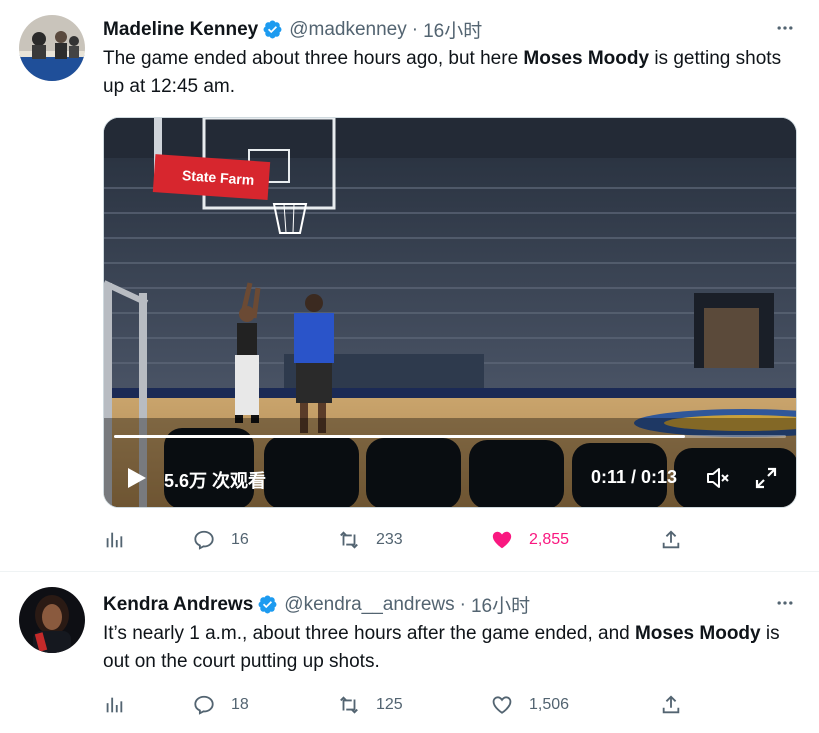 Image resolution: width=819 pixels, height=733 pixels. What do you see at coordinates (178, 605) in the screenshot?
I see `author-display-name: Kendra Andrews` at bounding box center [178, 605].